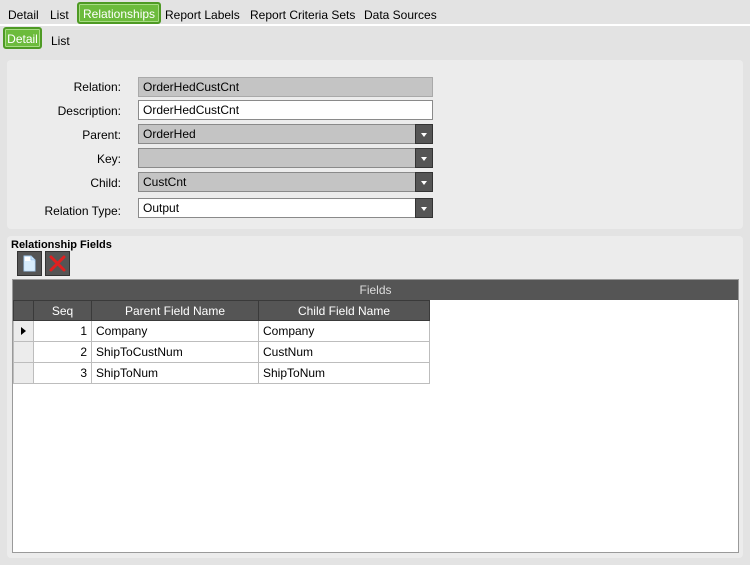 This screenshot has height=565, width=750. What do you see at coordinates (344, 331) in the screenshot?
I see `cell-child-field: Company` at bounding box center [344, 331].